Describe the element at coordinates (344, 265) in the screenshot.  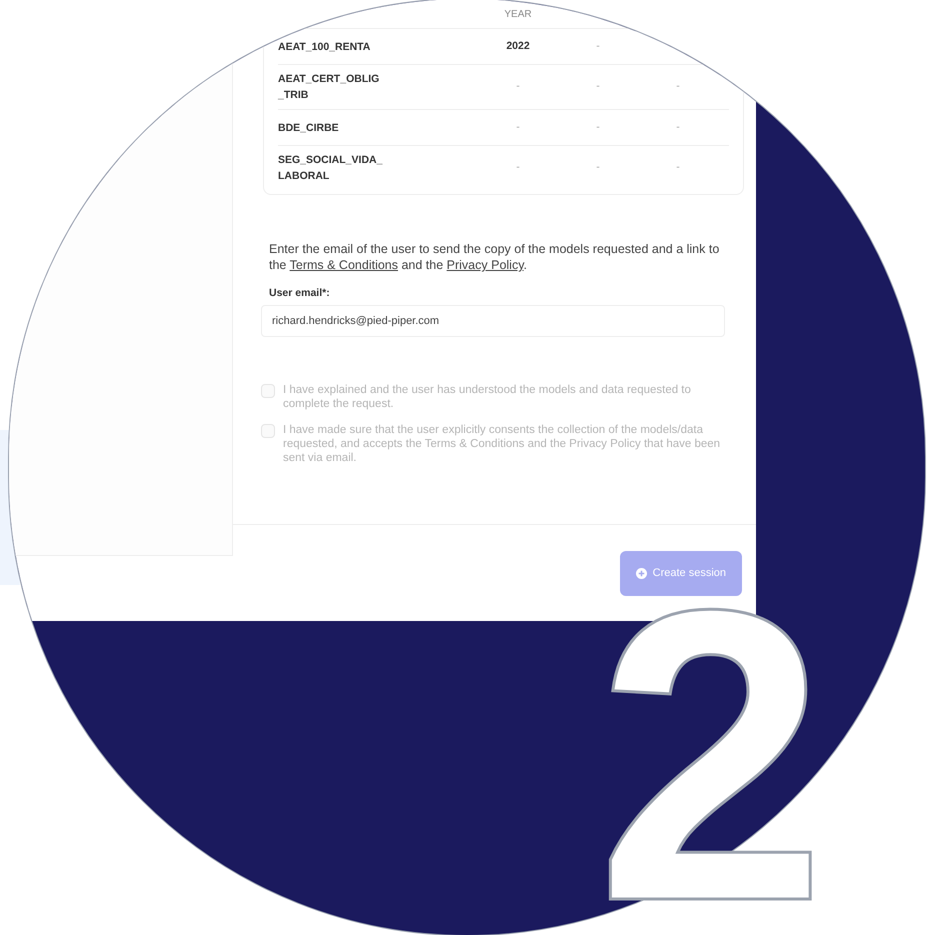
I see `link: Terms & Conditions` at that location.